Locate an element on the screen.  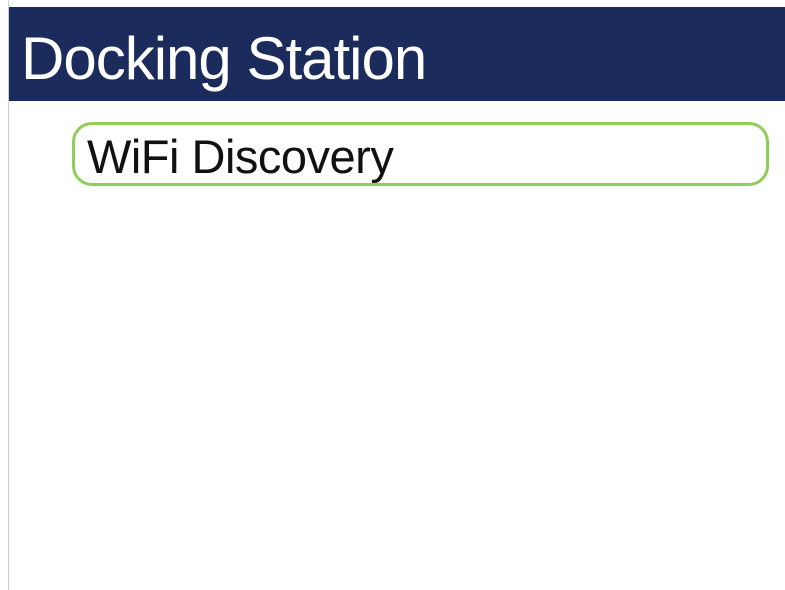
page-title: Docking Station is located at coordinates (224, 58).